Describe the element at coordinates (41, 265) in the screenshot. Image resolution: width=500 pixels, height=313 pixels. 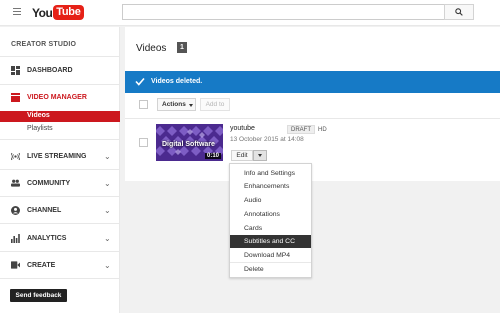
I see `sidebar-item-label: CREATE` at that location.